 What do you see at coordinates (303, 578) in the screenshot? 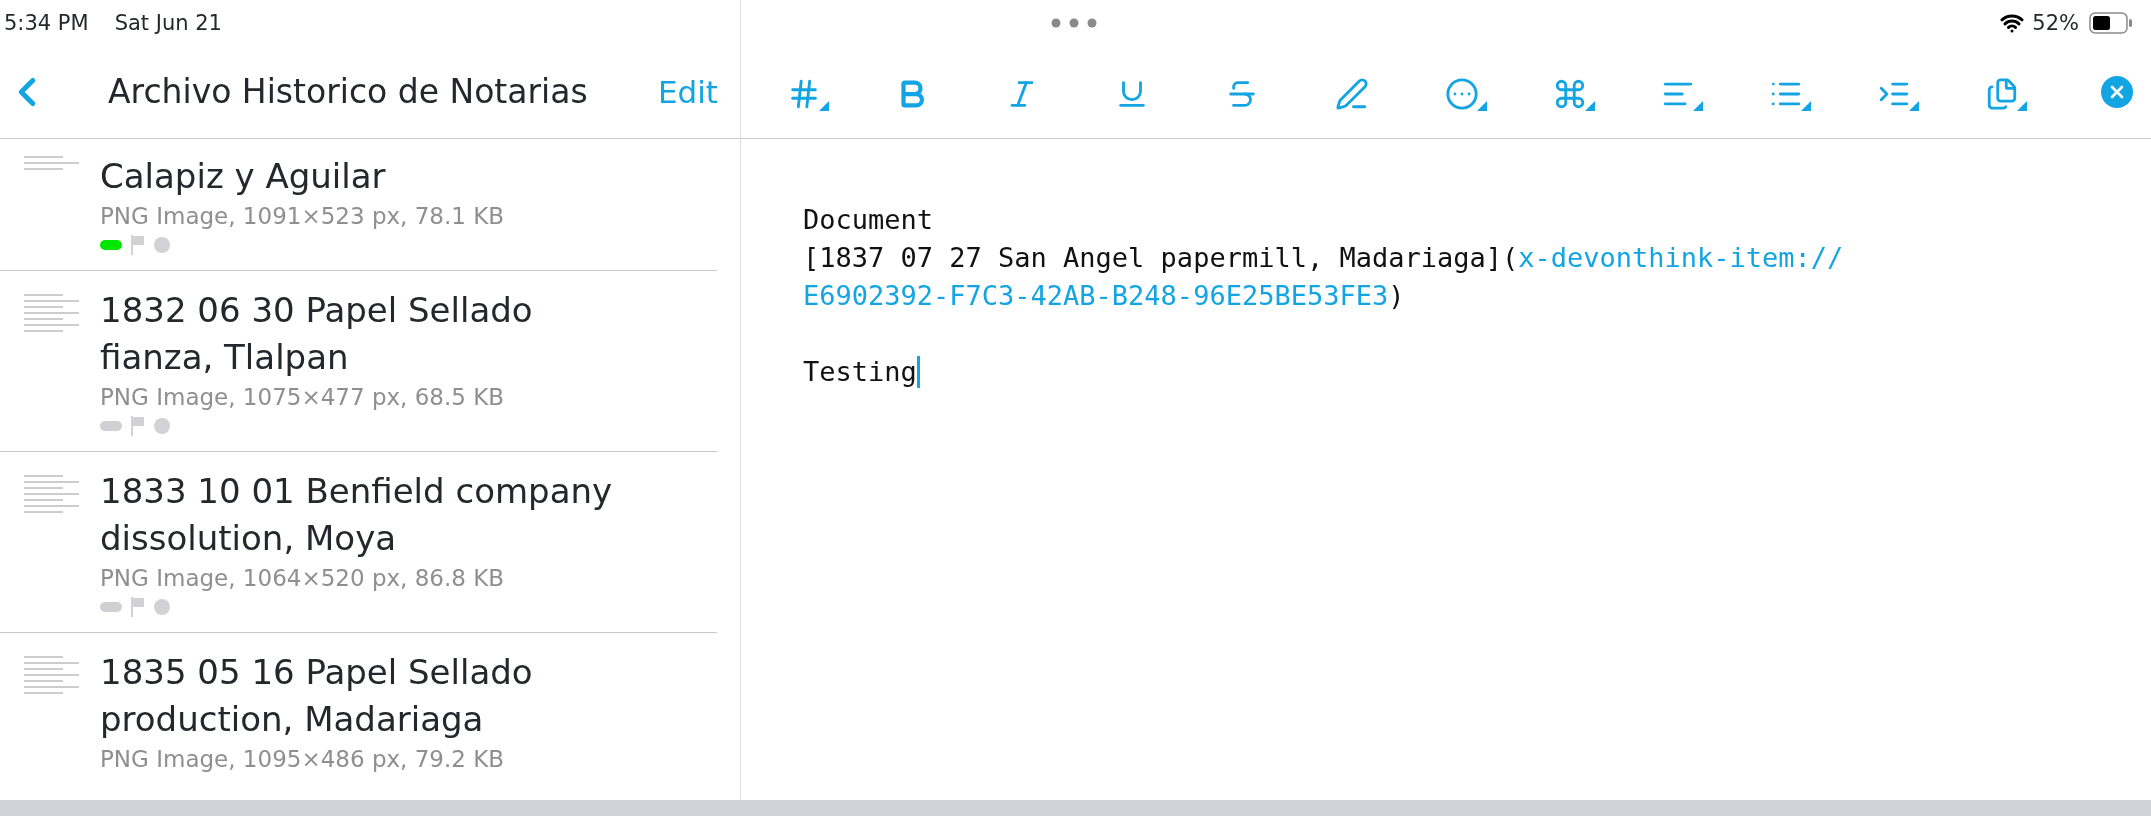
I see `document-meta: PNG Image, 1064×520 px, 86.8 KB` at bounding box center [303, 578].